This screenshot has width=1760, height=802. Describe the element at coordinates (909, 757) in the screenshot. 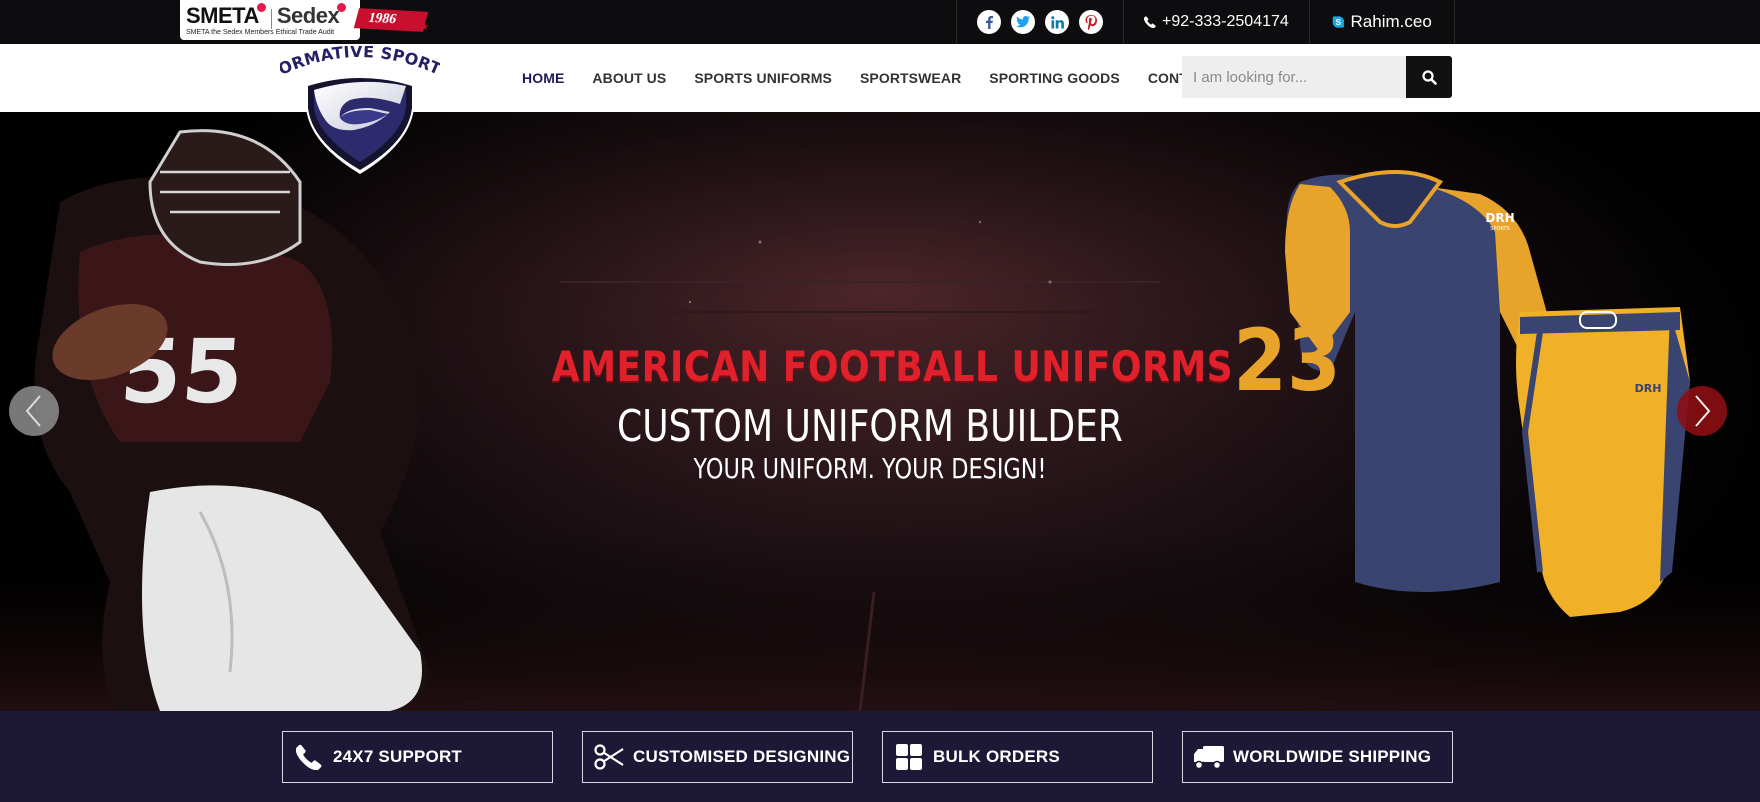

I see `grid-icon` at that location.